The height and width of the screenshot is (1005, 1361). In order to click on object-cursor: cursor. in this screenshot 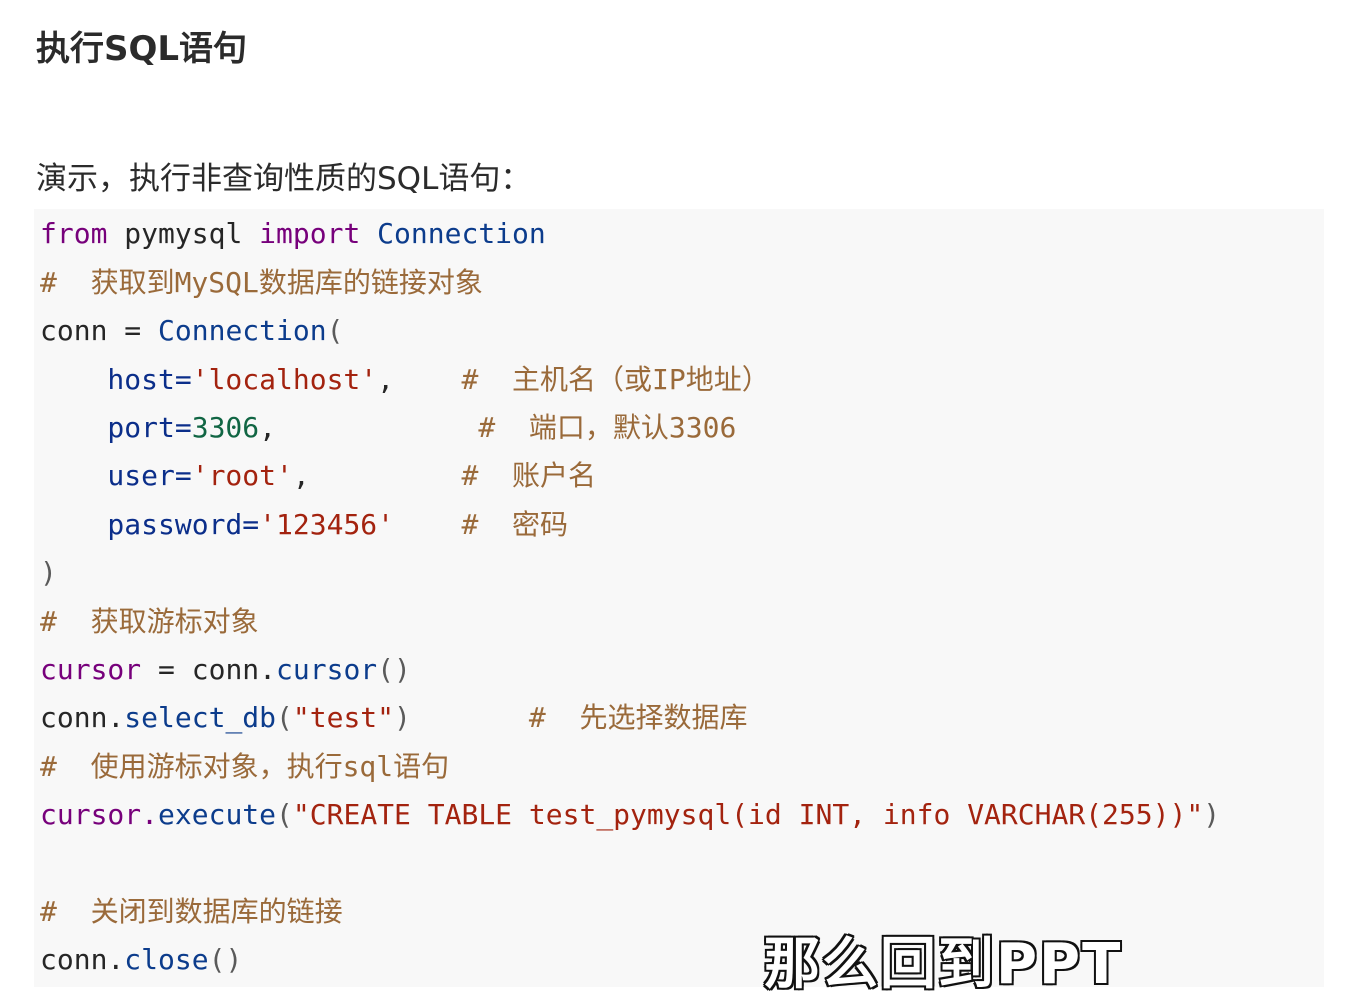, I will do `click(99, 814)`.